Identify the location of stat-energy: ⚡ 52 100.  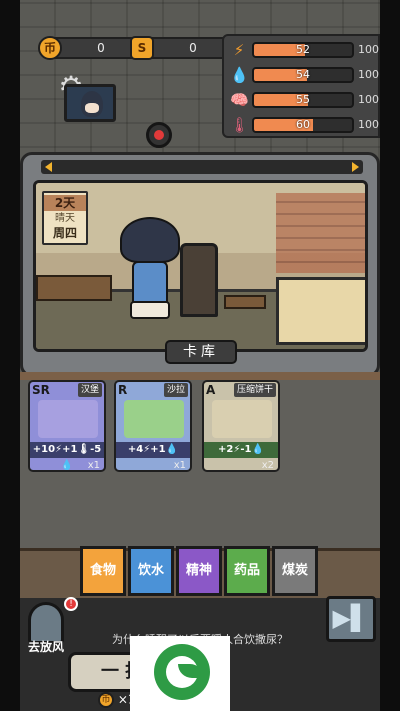
(305, 50).